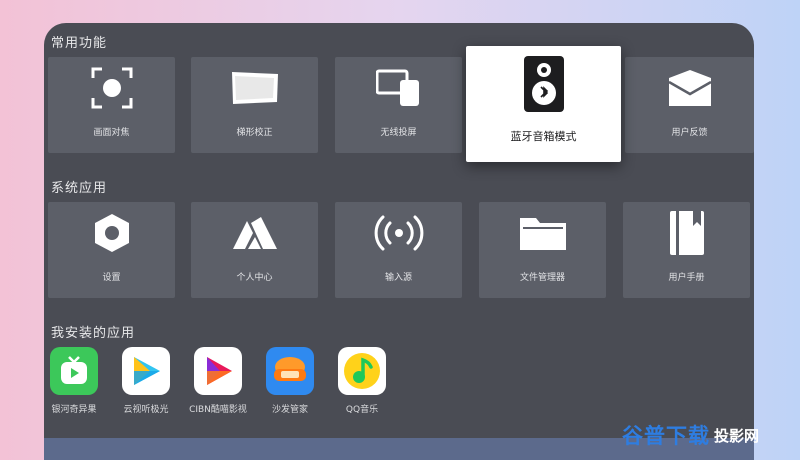 The height and width of the screenshot is (460, 800). What do you see at coordinates (254, 132) in the screenshot?
I see `tile-label: 梯形校正` at bounding box center [254, 132].